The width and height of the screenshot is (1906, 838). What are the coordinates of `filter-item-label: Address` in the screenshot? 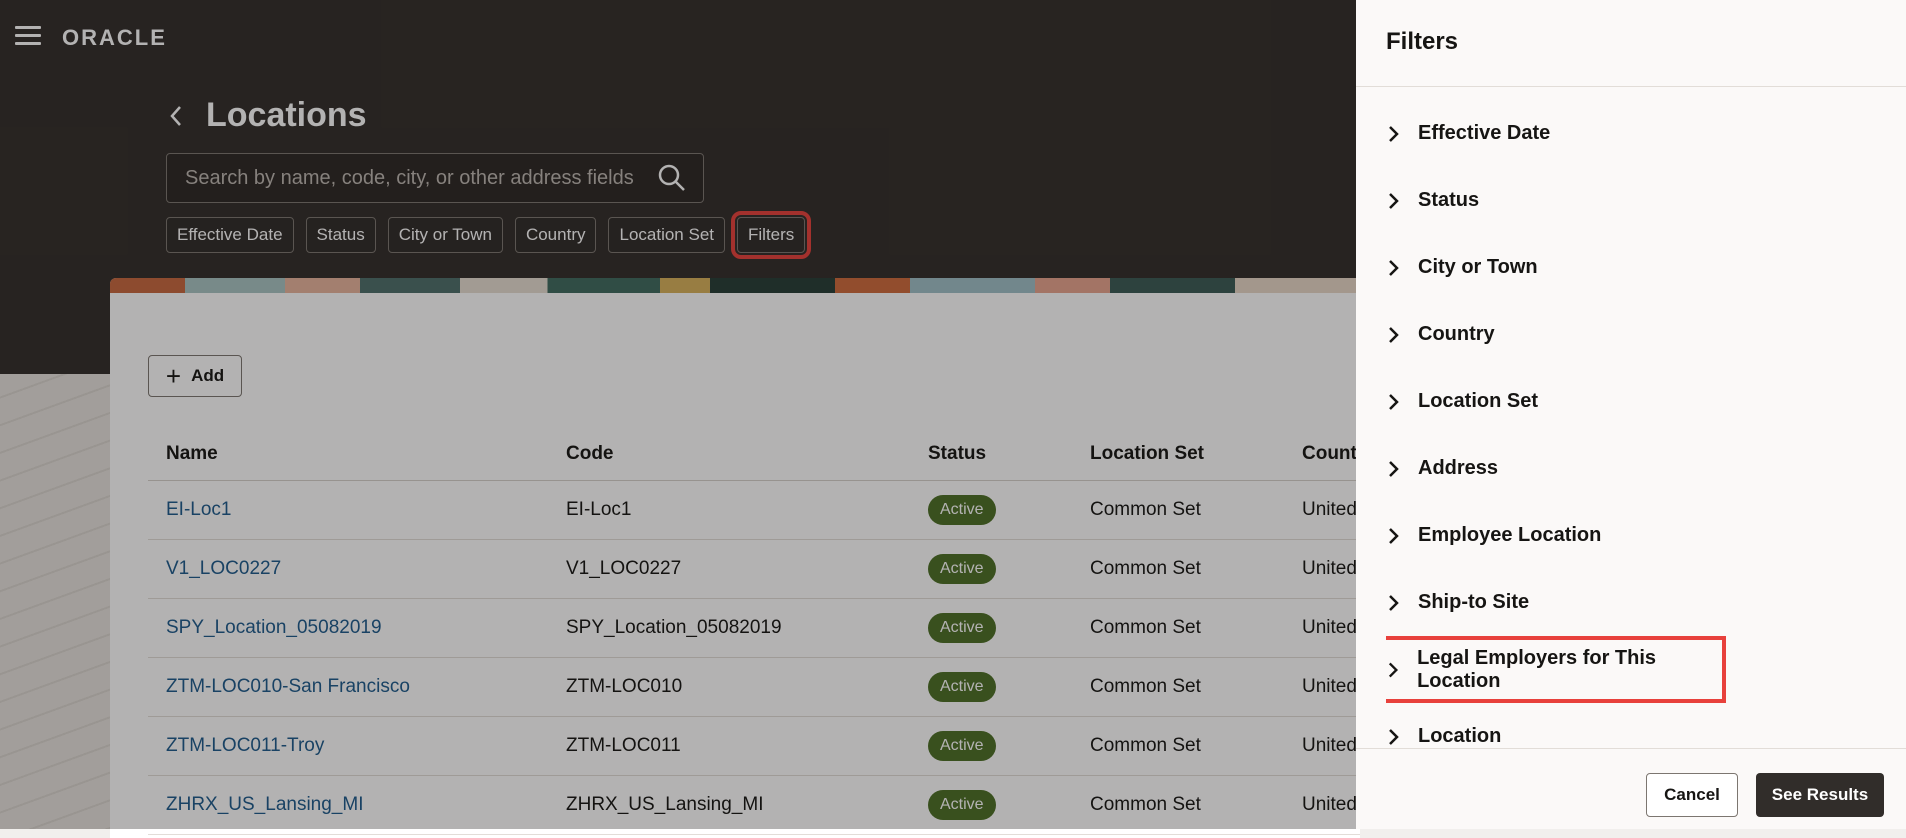 It's located at (1458, 468).